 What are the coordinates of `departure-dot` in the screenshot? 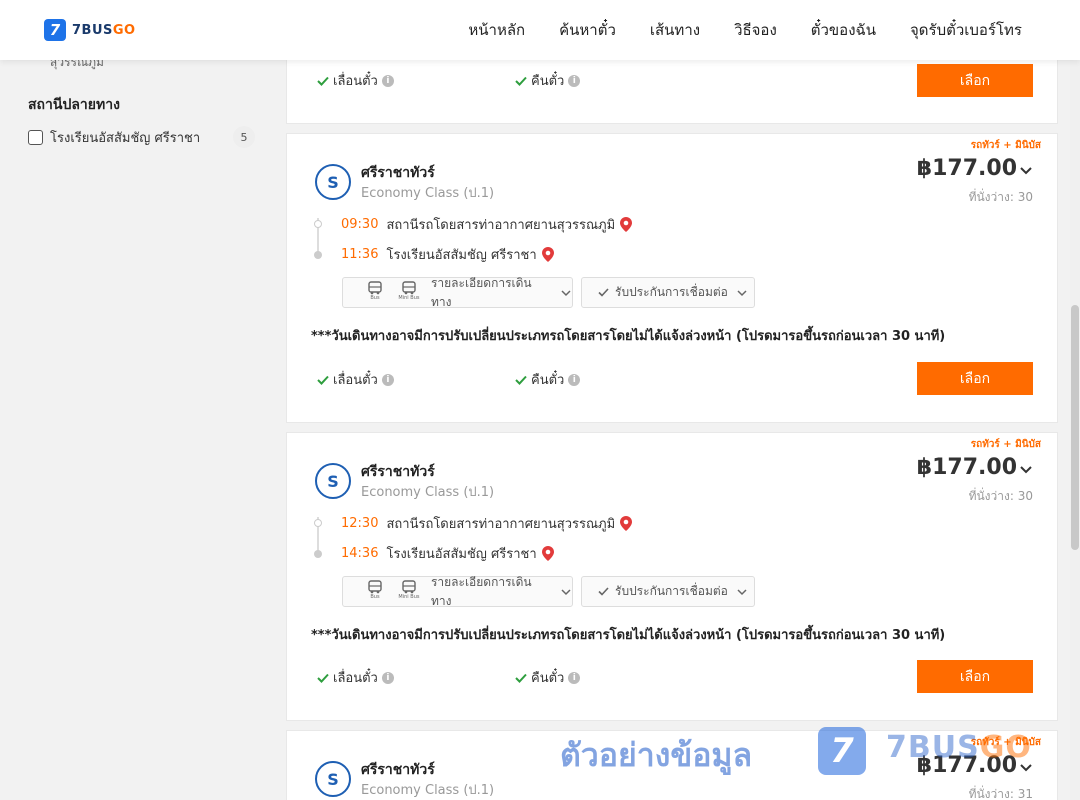 It's located at (318, 523).